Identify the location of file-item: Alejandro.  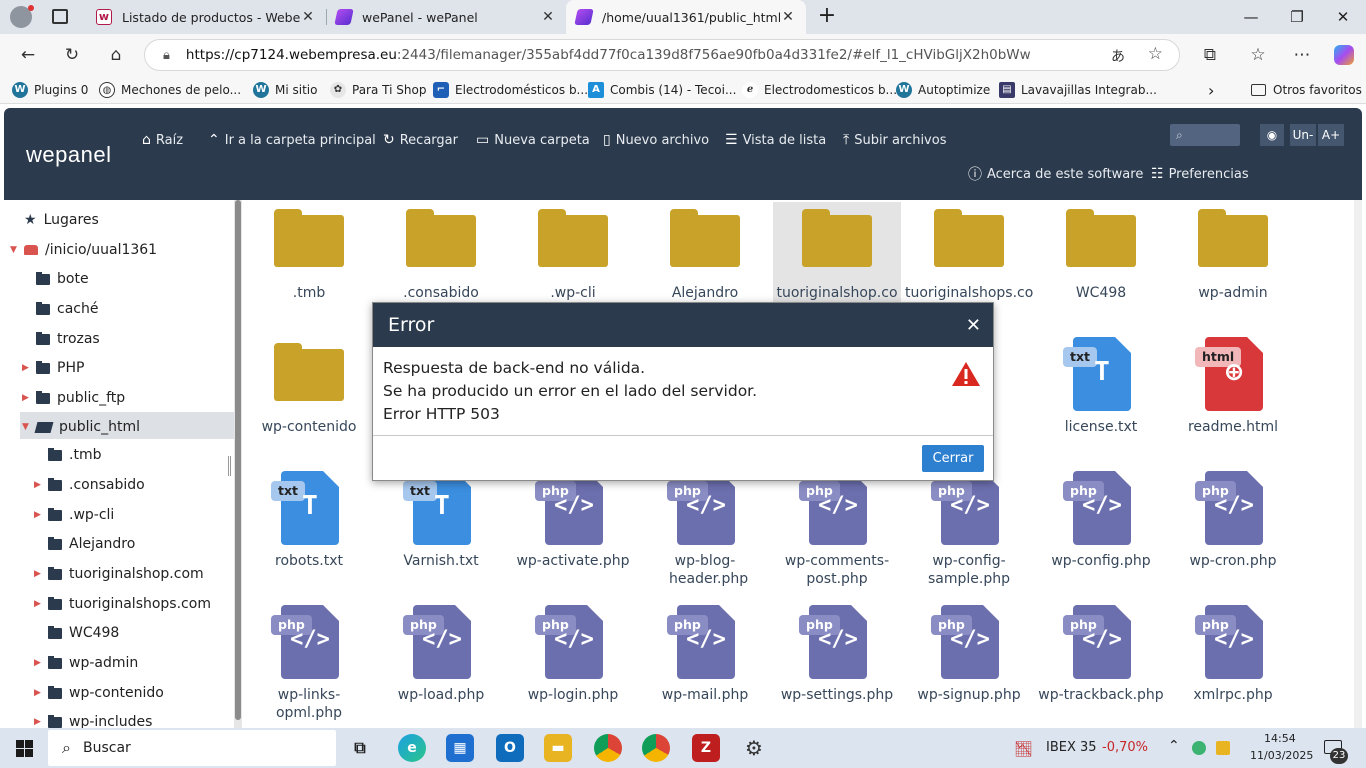
(705, 256).